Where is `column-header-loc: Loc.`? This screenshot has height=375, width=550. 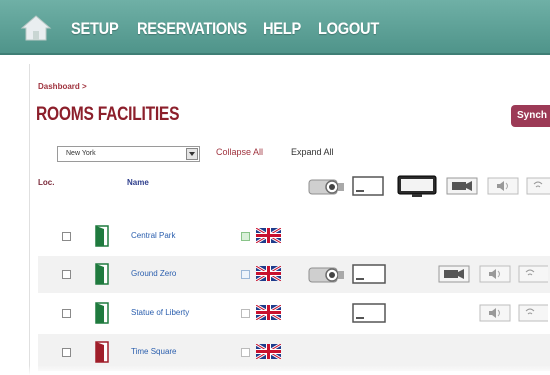
column-header-loc: Loc. is located at coordinates (46, 182).